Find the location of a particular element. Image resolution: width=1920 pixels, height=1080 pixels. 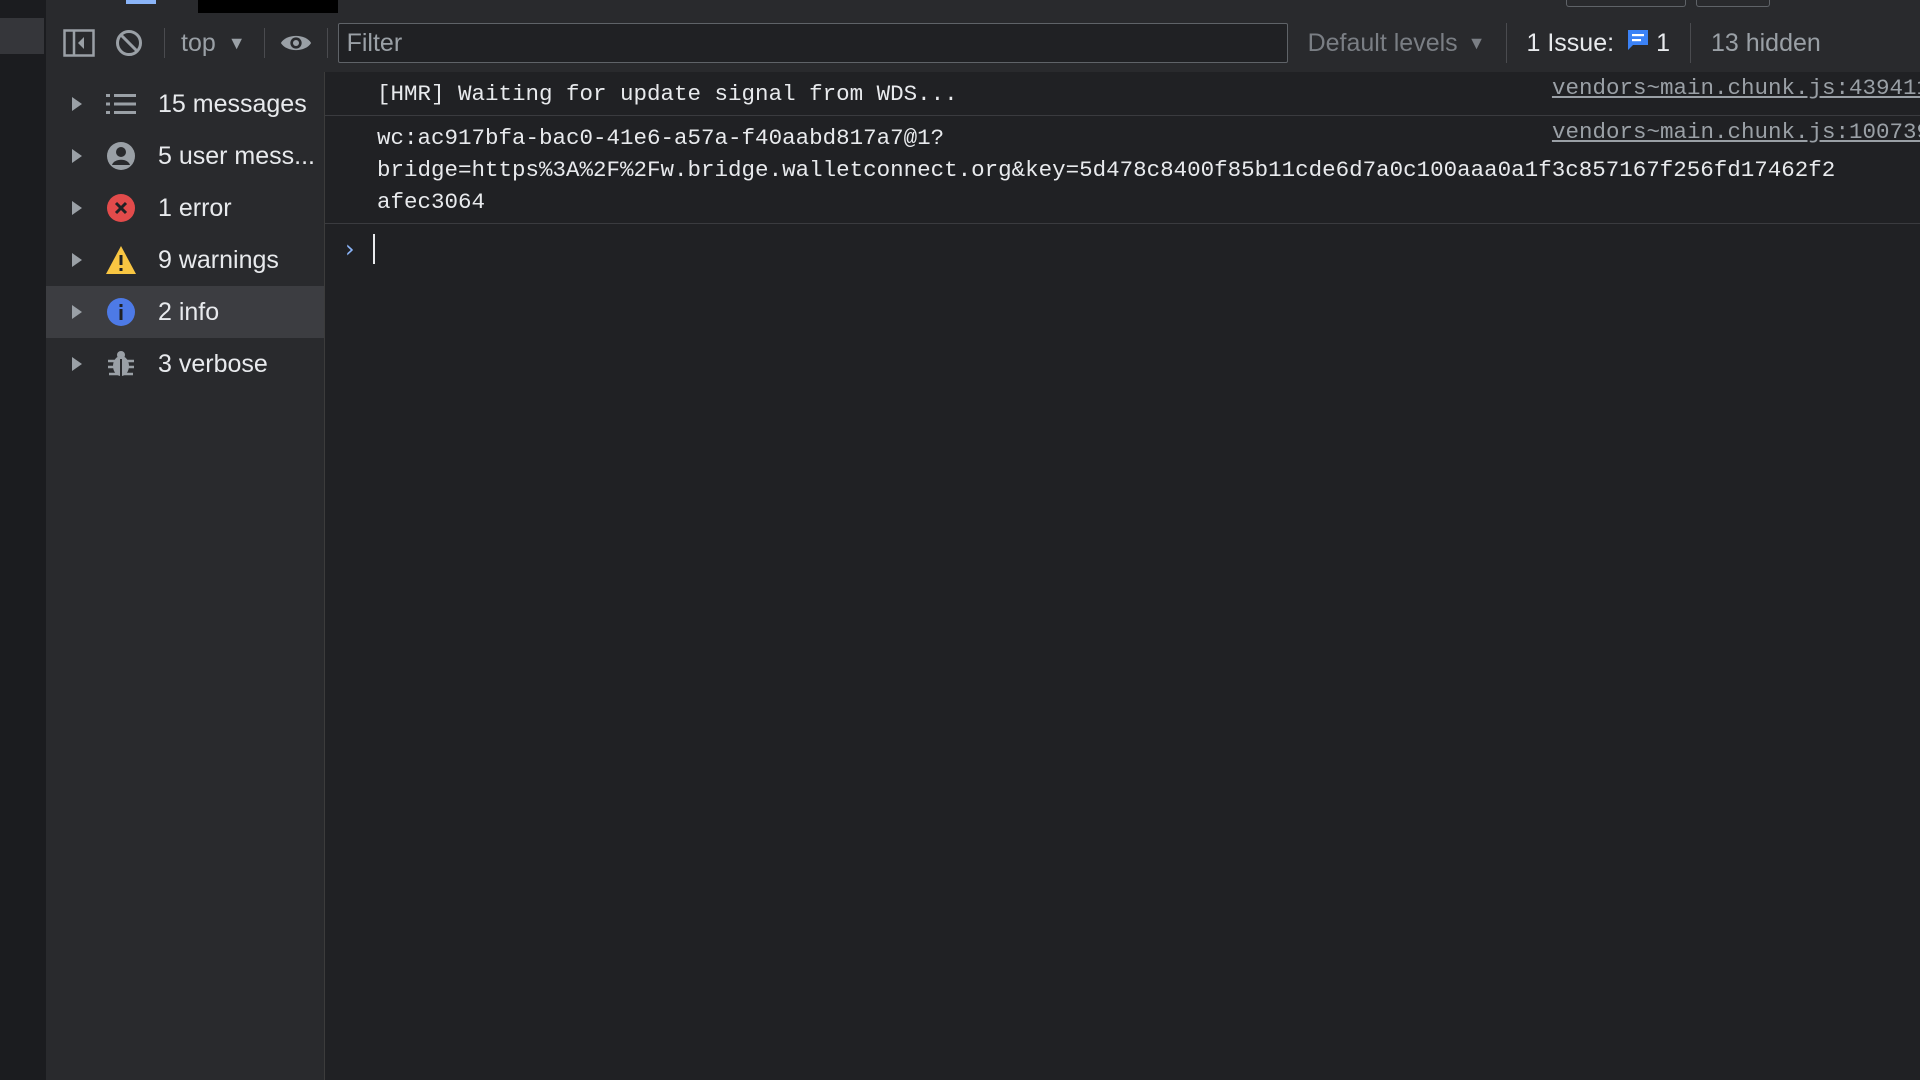

context-selector: top ▼ is located at coordinates (213, 43).